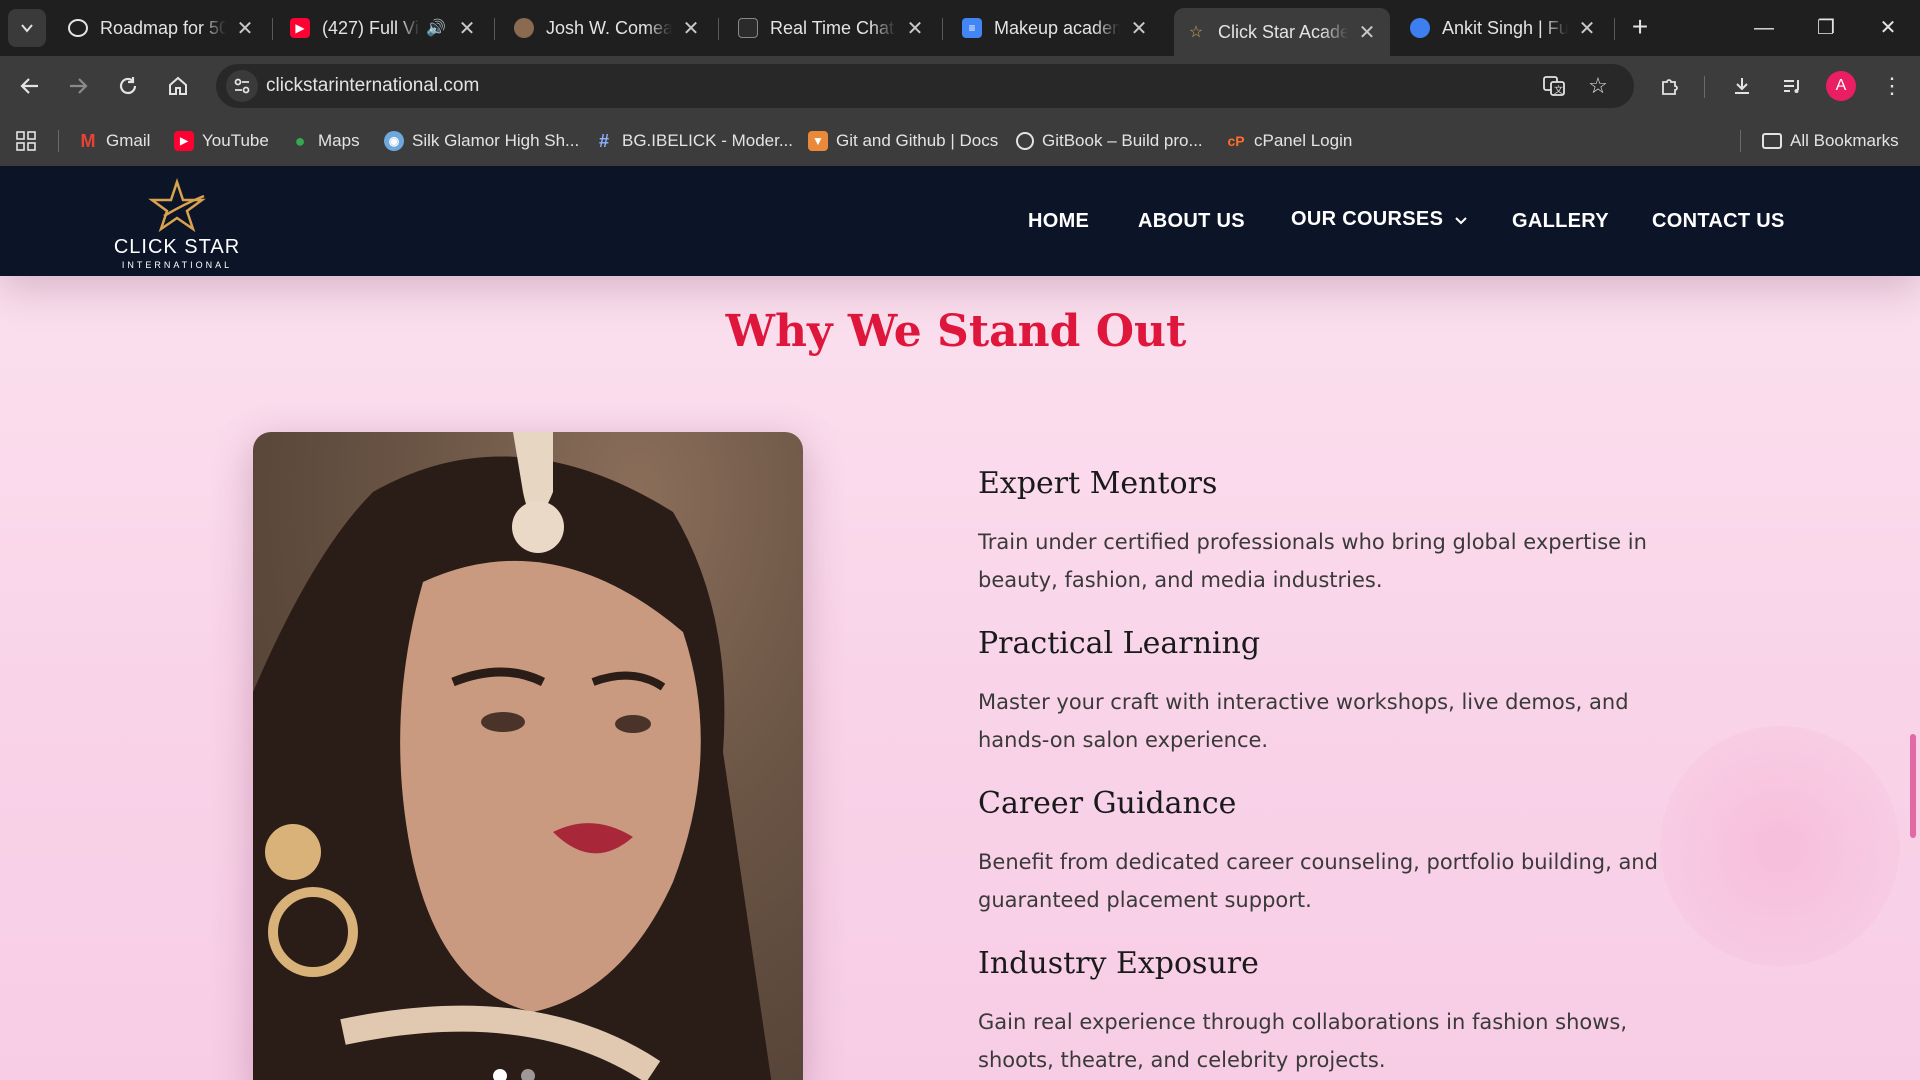 The image size is (1920, 1080). Describe the element at coordinates (177, 247) in the screenshot. I see `logo-name: CLICK STAR` at that location.